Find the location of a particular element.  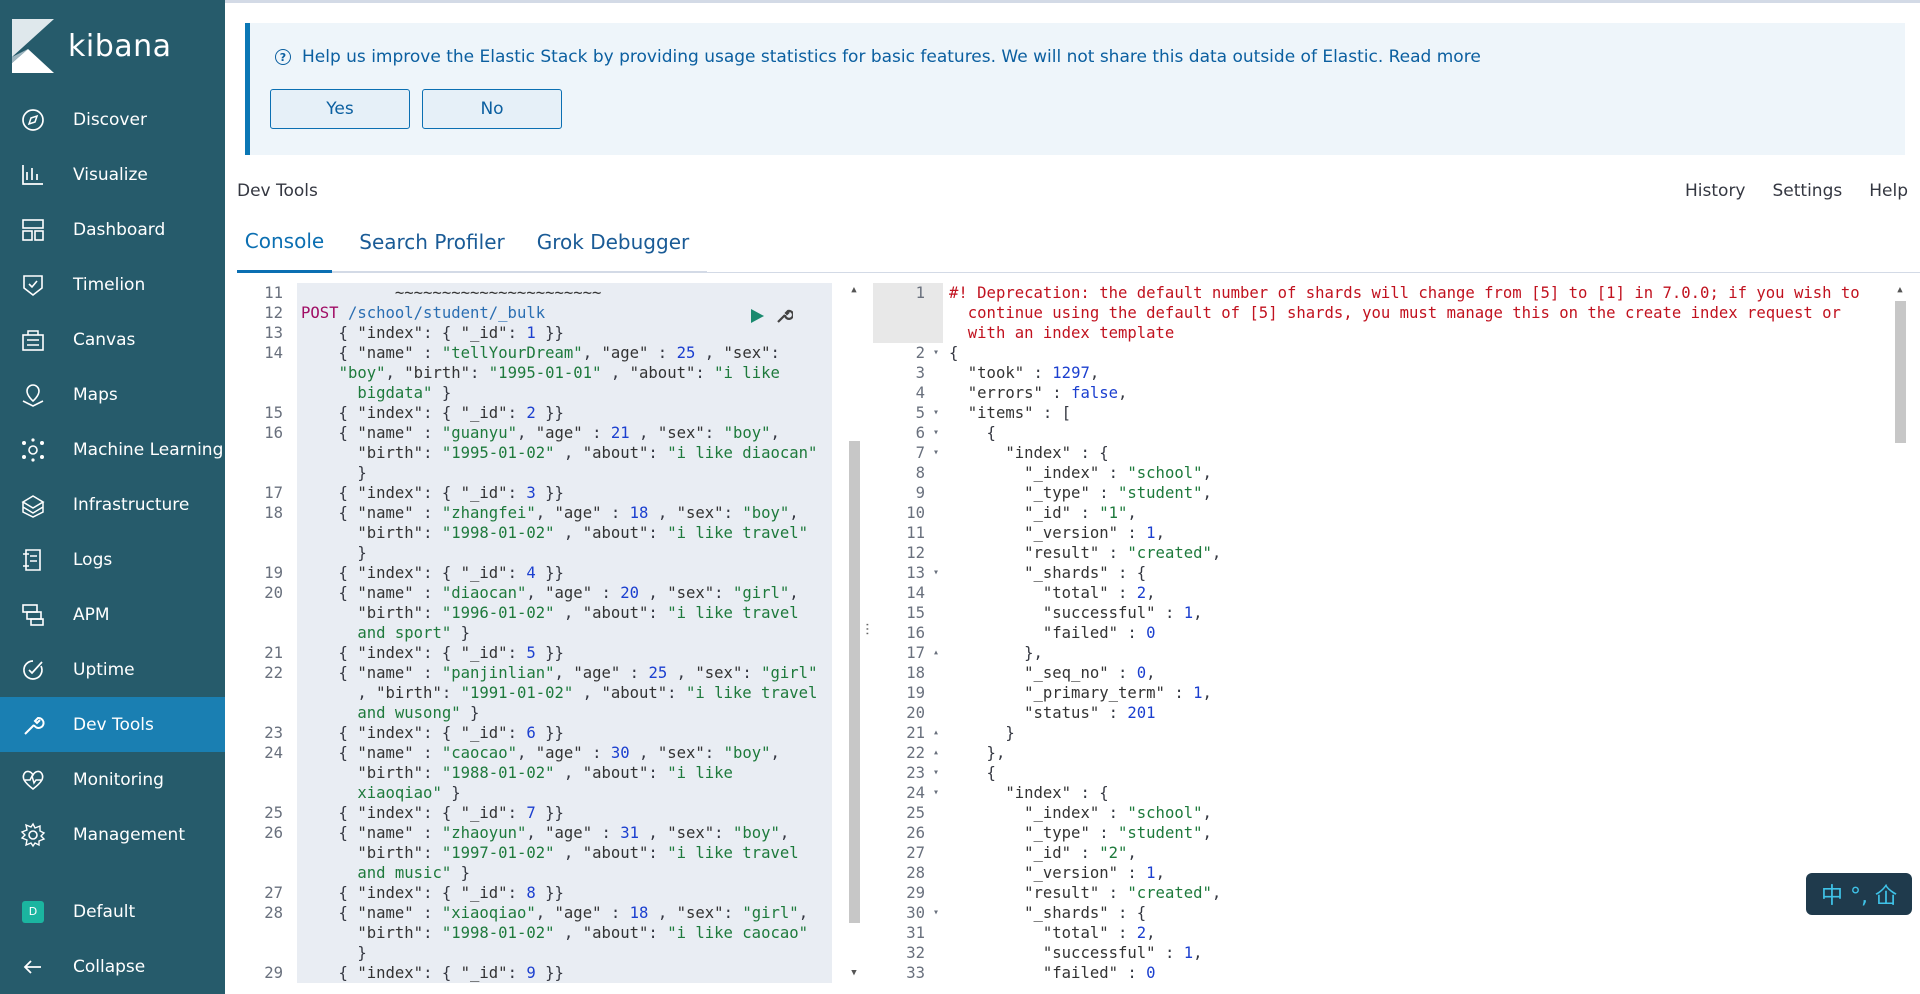

sidebar-item-timelion: Timelion is located at coordinates (112, 284).